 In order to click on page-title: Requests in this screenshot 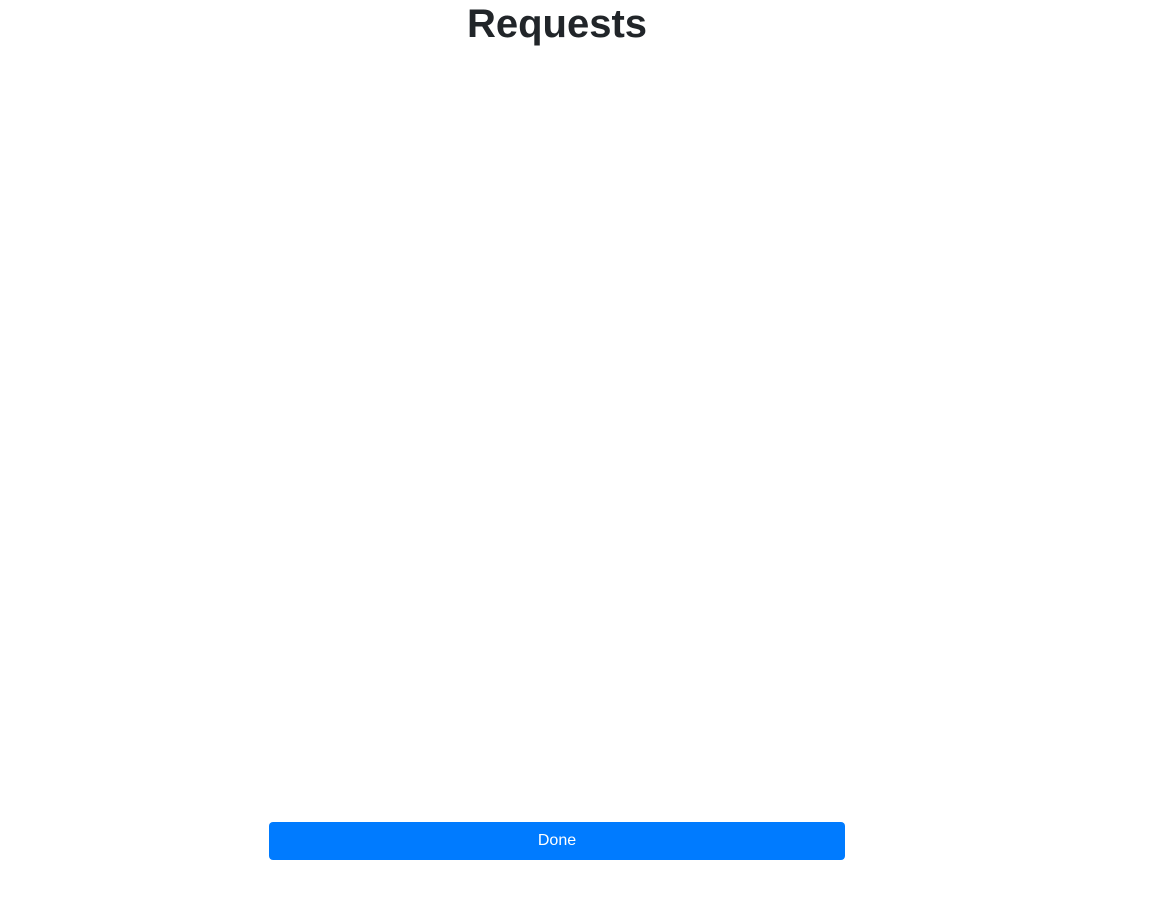, I will do `click(557, 24)`.